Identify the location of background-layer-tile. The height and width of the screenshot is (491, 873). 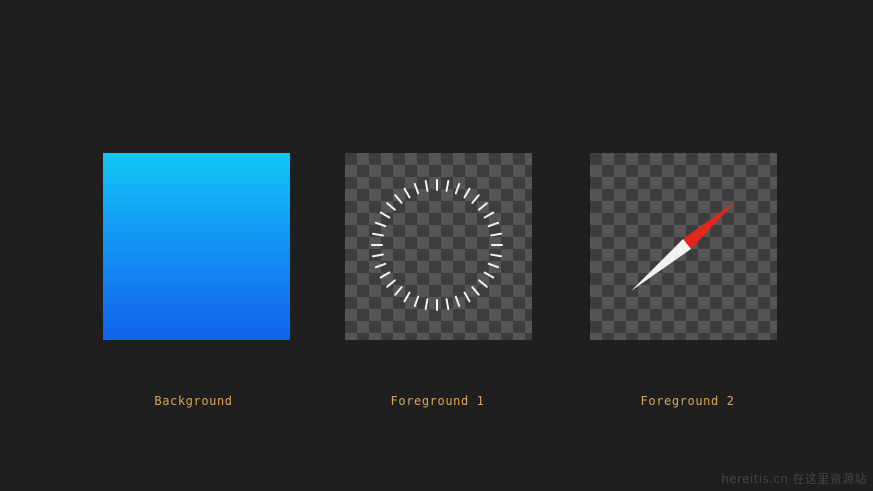
(196, 246).